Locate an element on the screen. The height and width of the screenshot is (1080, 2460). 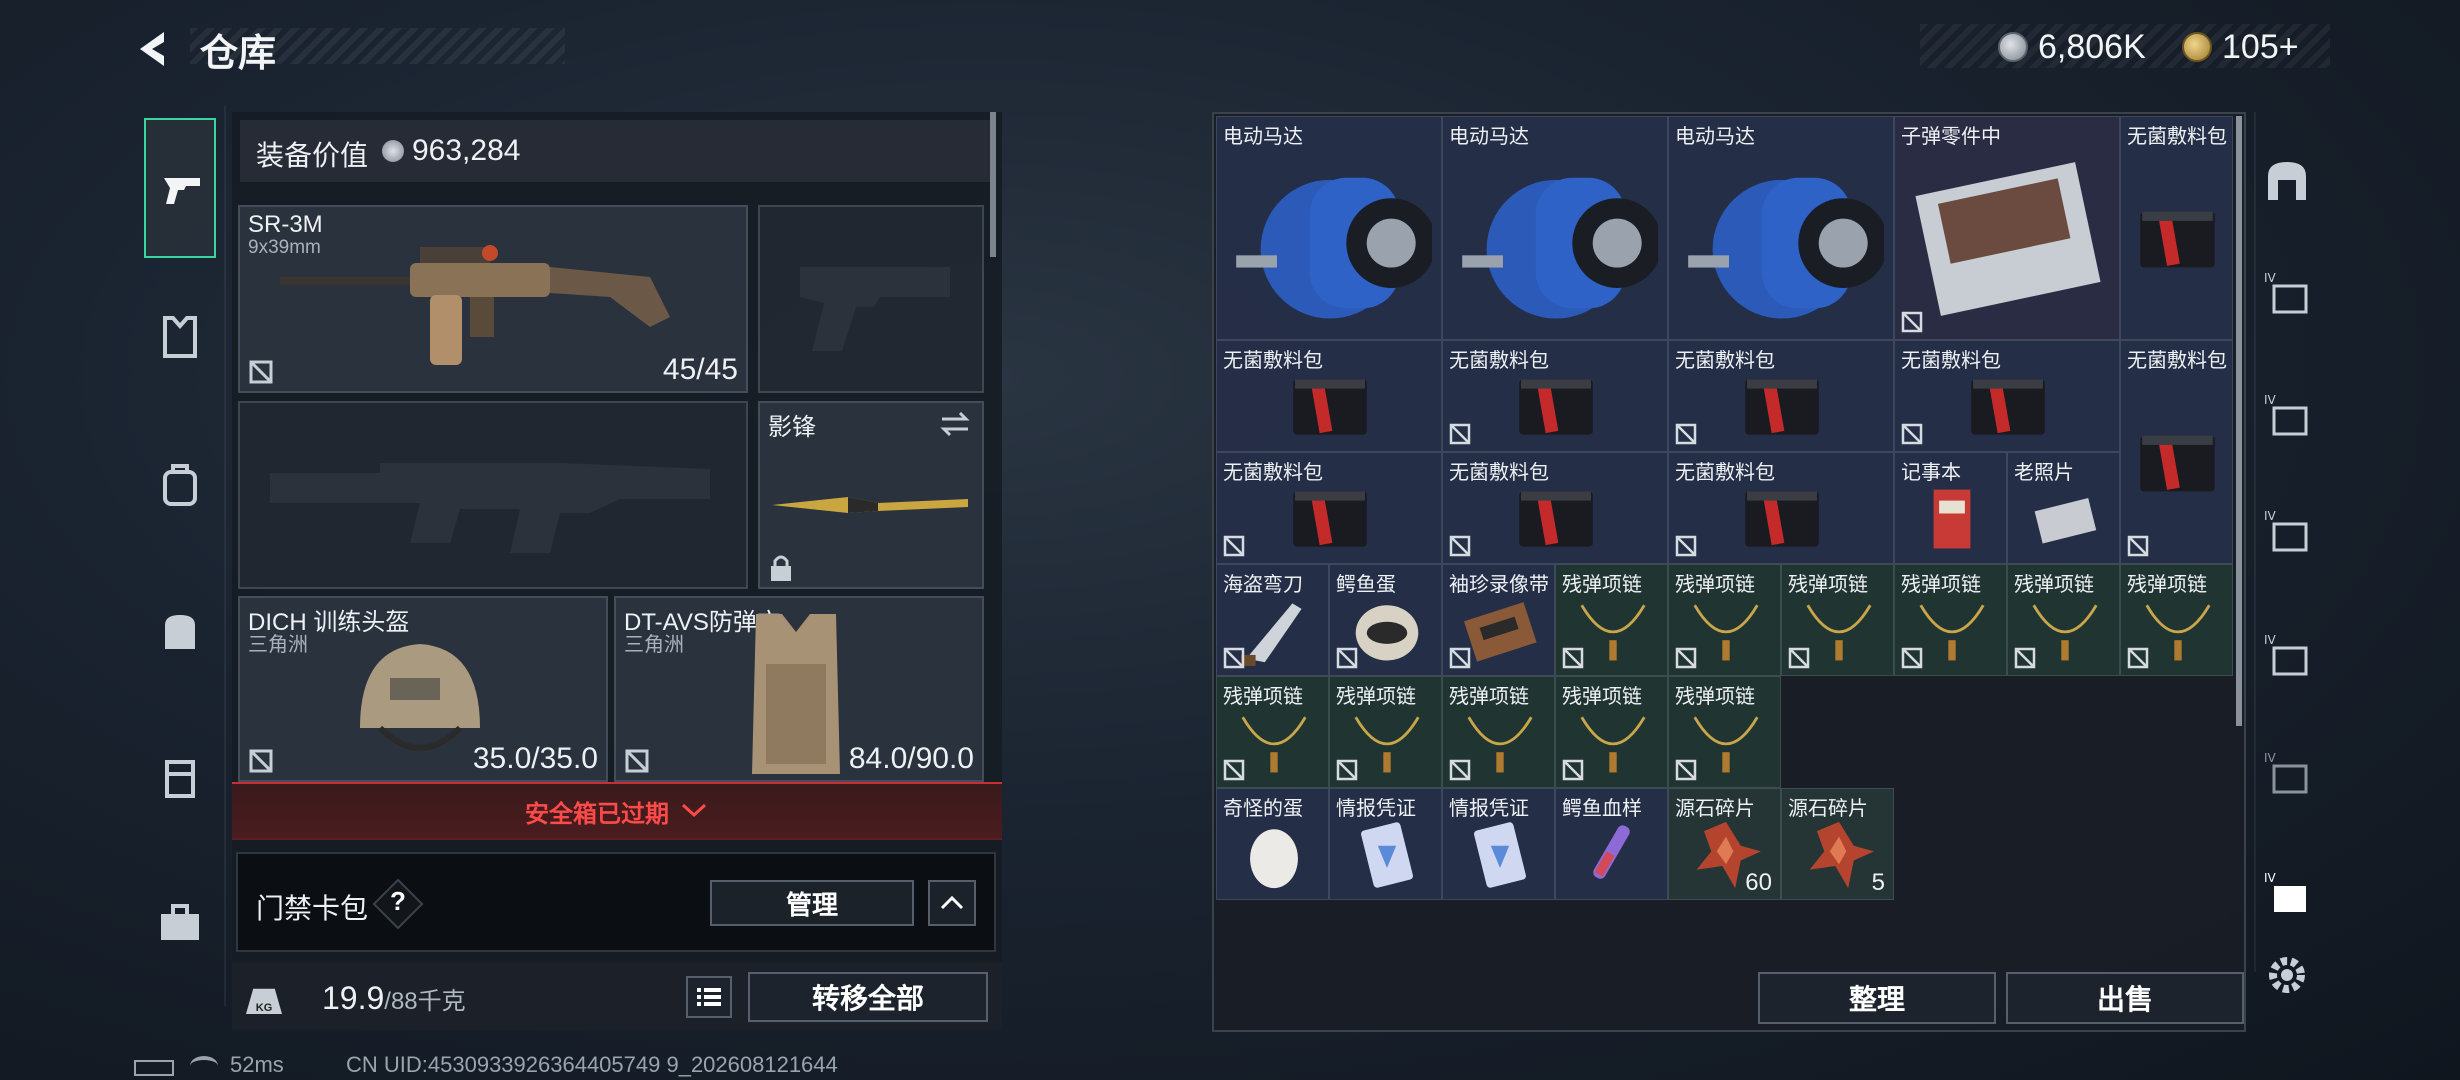
primary-weapon-slot: SR-3M 9x39mm 45/45 is located at coordinates (493, 299).